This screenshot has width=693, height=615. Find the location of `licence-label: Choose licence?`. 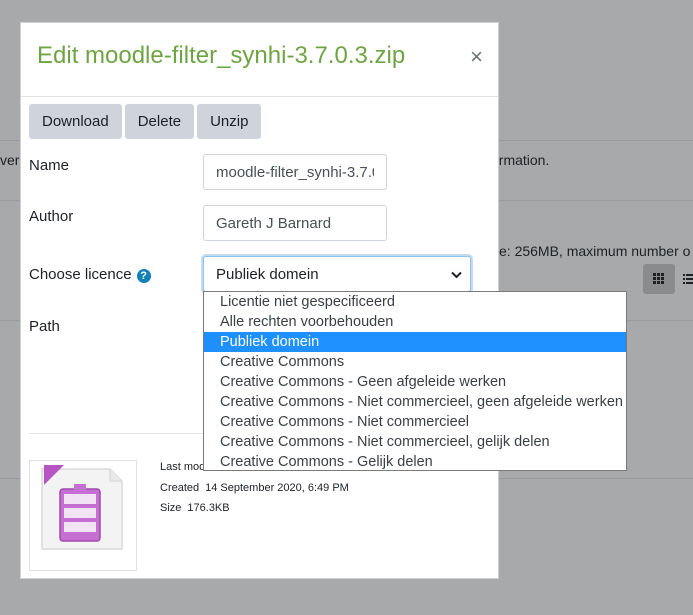

licence-label: Choose licence? is located at coordinates (90, 274).